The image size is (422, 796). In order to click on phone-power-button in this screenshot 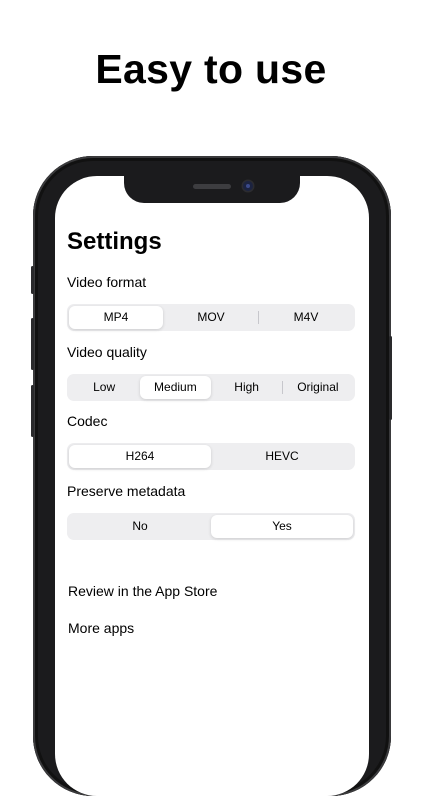, I will do `click(390, 378)`.